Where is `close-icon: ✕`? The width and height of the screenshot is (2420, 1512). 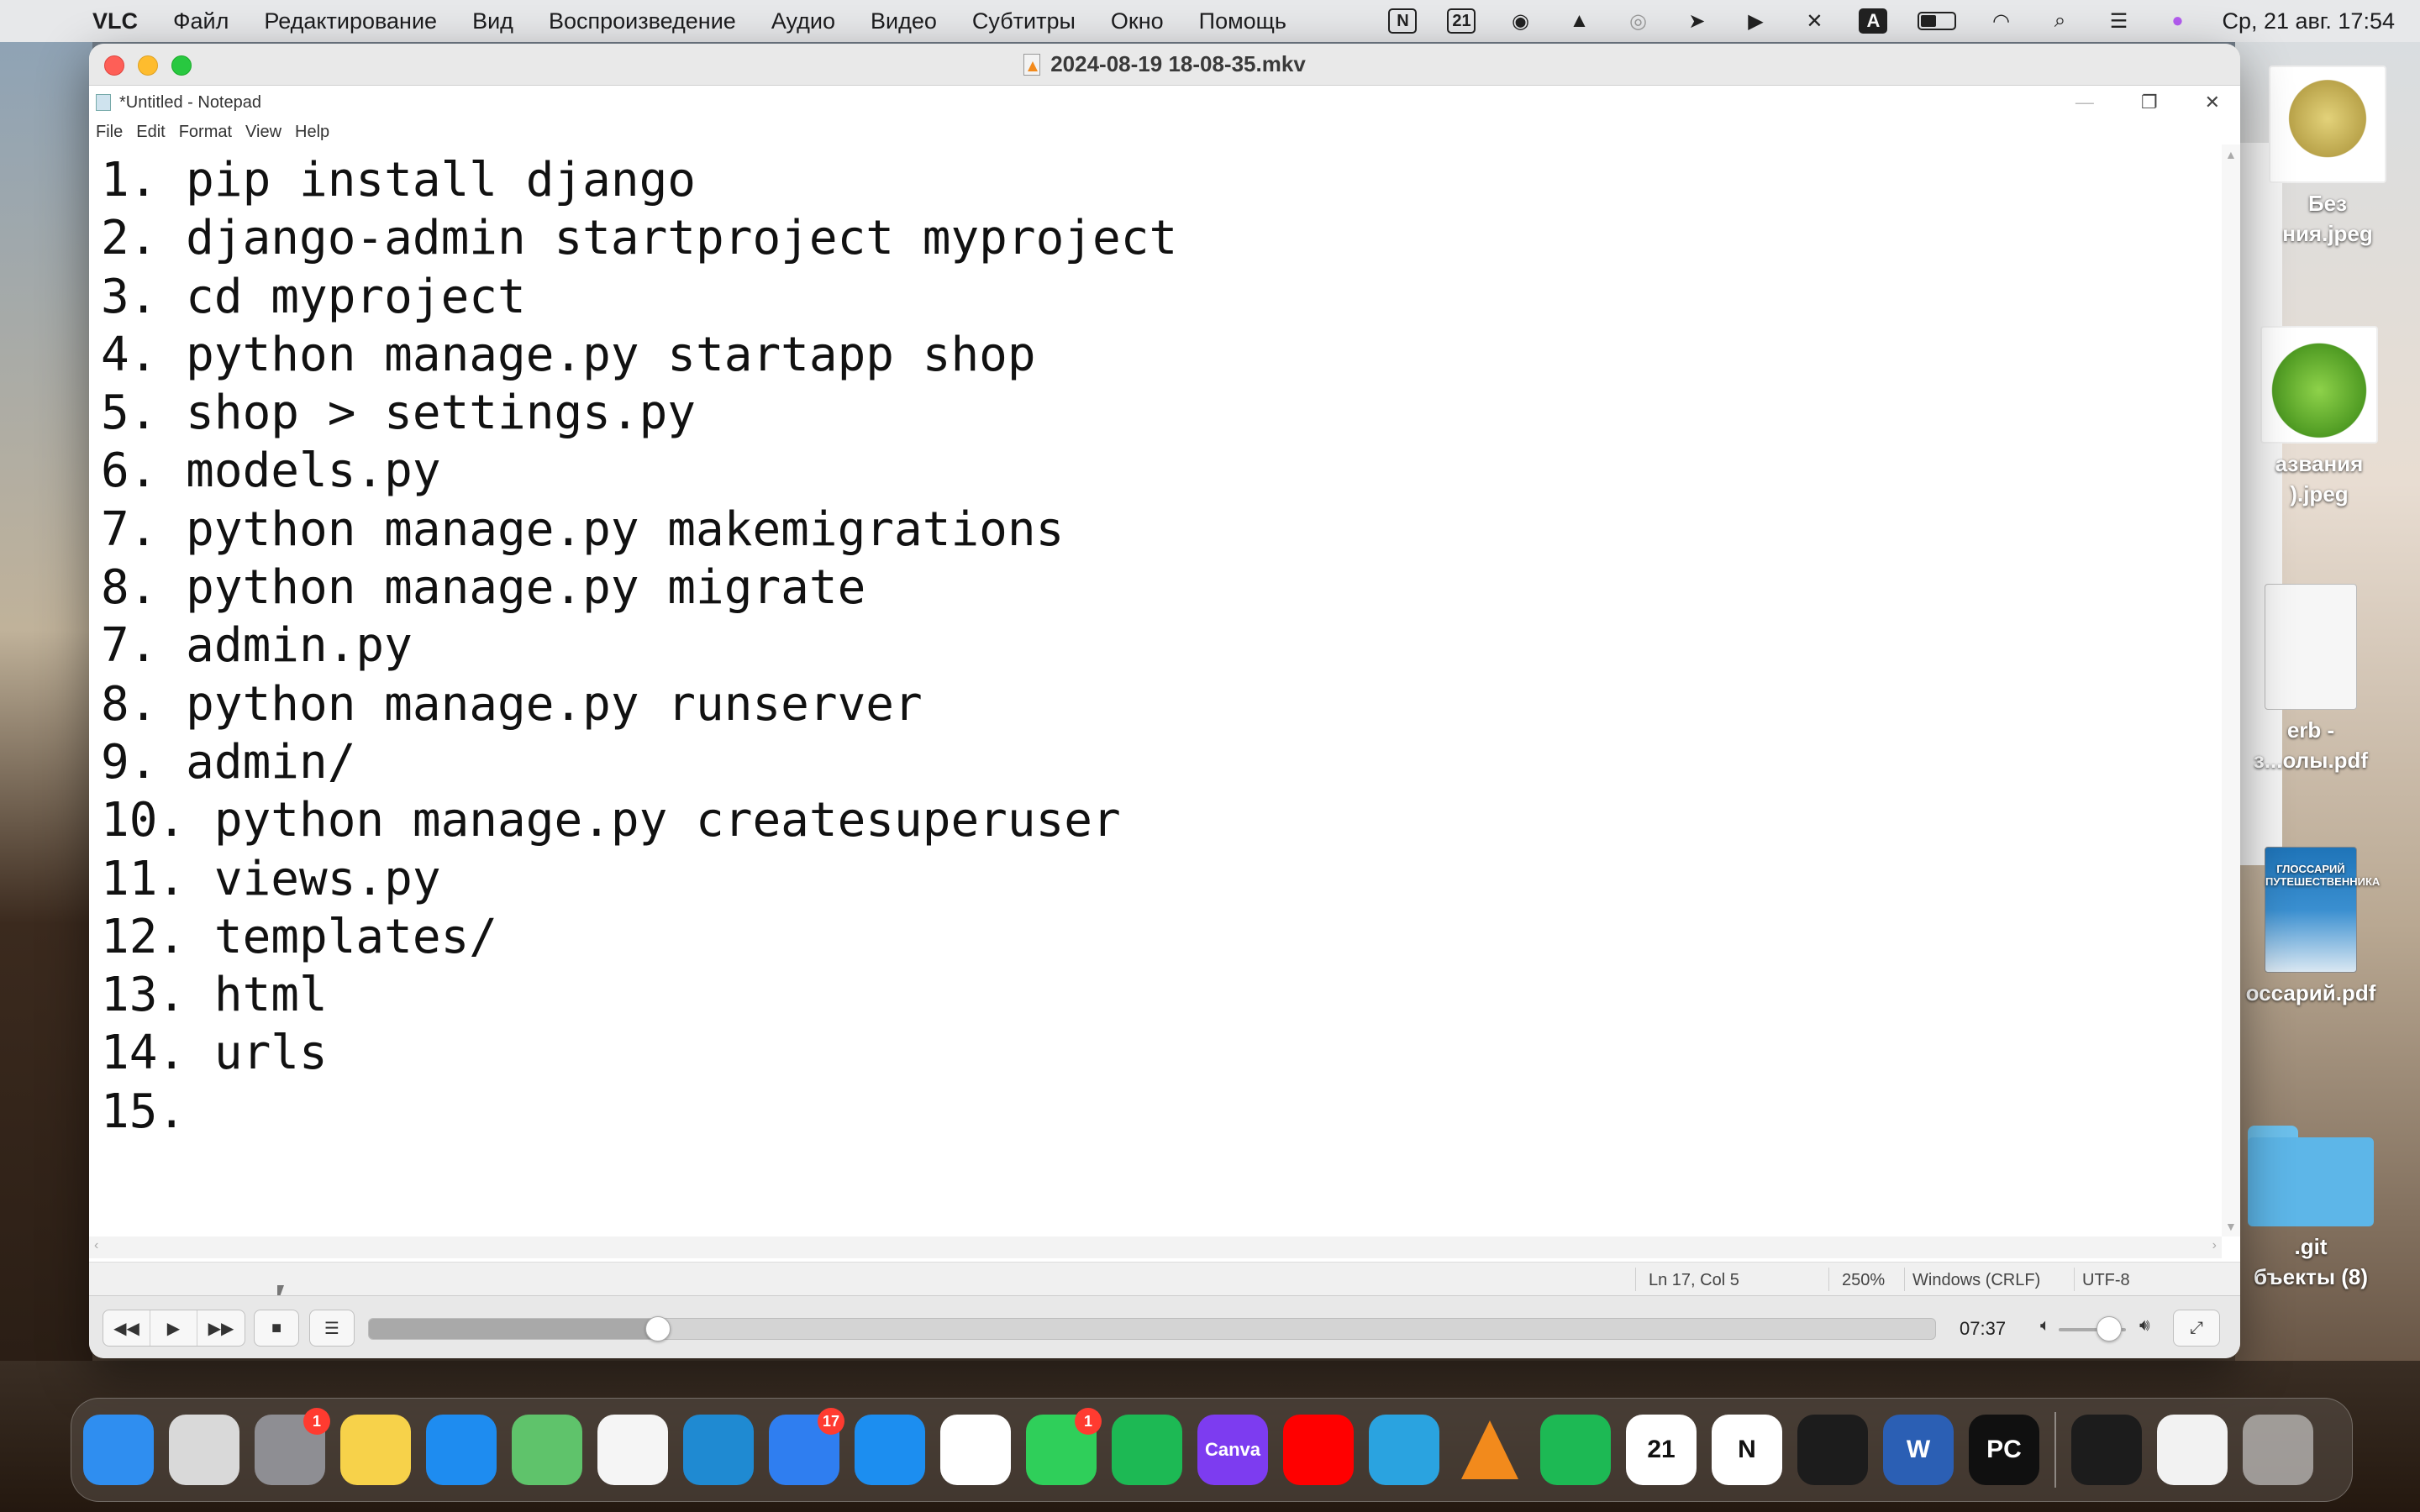 close-icon: ✕ is located at coordinates (2212, 102).